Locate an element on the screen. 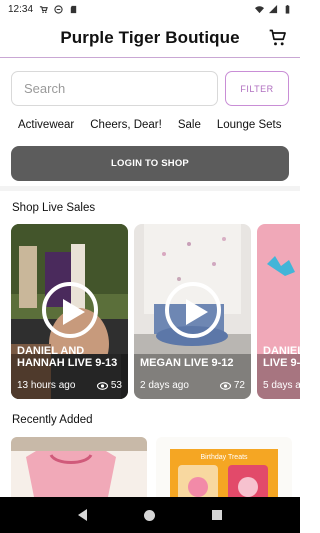 This screenshot has height=533, width=320. cart-notification-icon is located at coordinates (43, 9).